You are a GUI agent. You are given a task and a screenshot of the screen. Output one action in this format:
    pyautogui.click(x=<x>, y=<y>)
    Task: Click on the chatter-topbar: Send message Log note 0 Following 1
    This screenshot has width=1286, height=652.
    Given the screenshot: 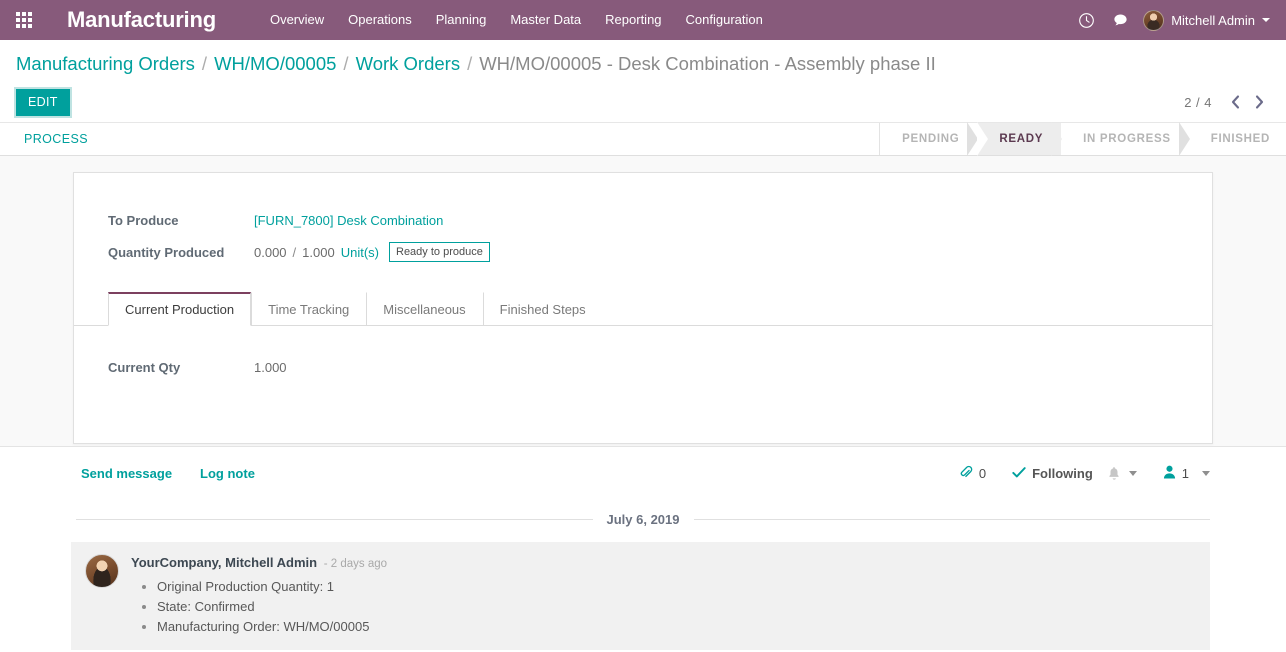 What is the action you would take?
    pyautogui.click(x=643, y=471)
    